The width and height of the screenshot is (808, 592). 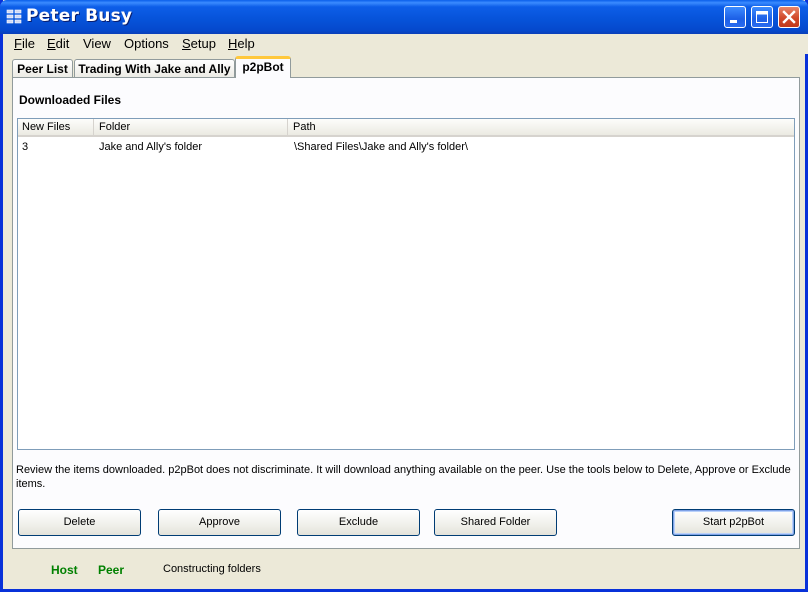 I want to click on delete-button: Delete, so click(x=79, y=522).